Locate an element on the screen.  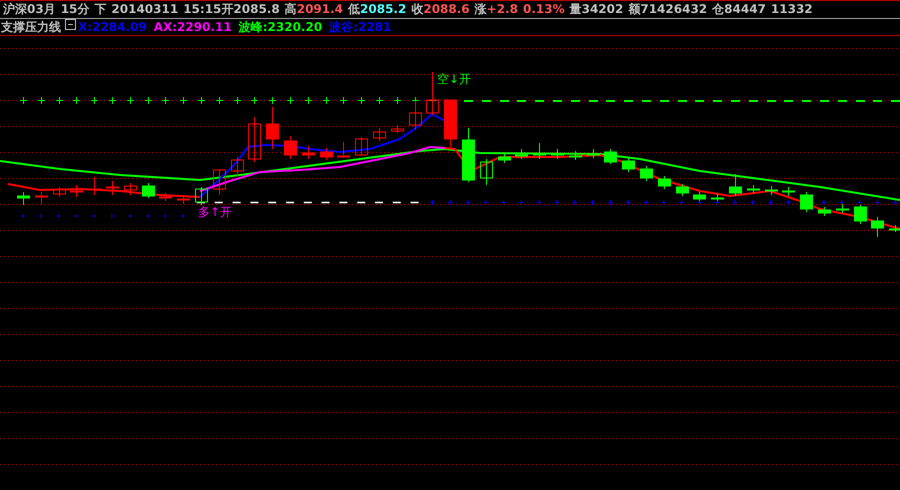
quote-text: 15分 is located at coordinates (75, 9).